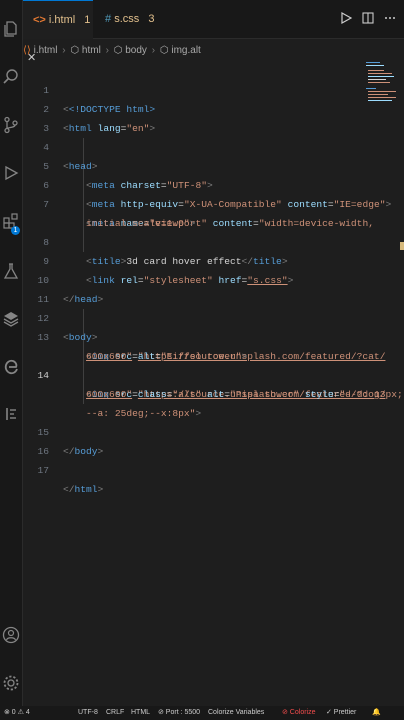 The width and height of the screenshot is (404, 720). I want to click on more-actions-icon, so click(390, 18).